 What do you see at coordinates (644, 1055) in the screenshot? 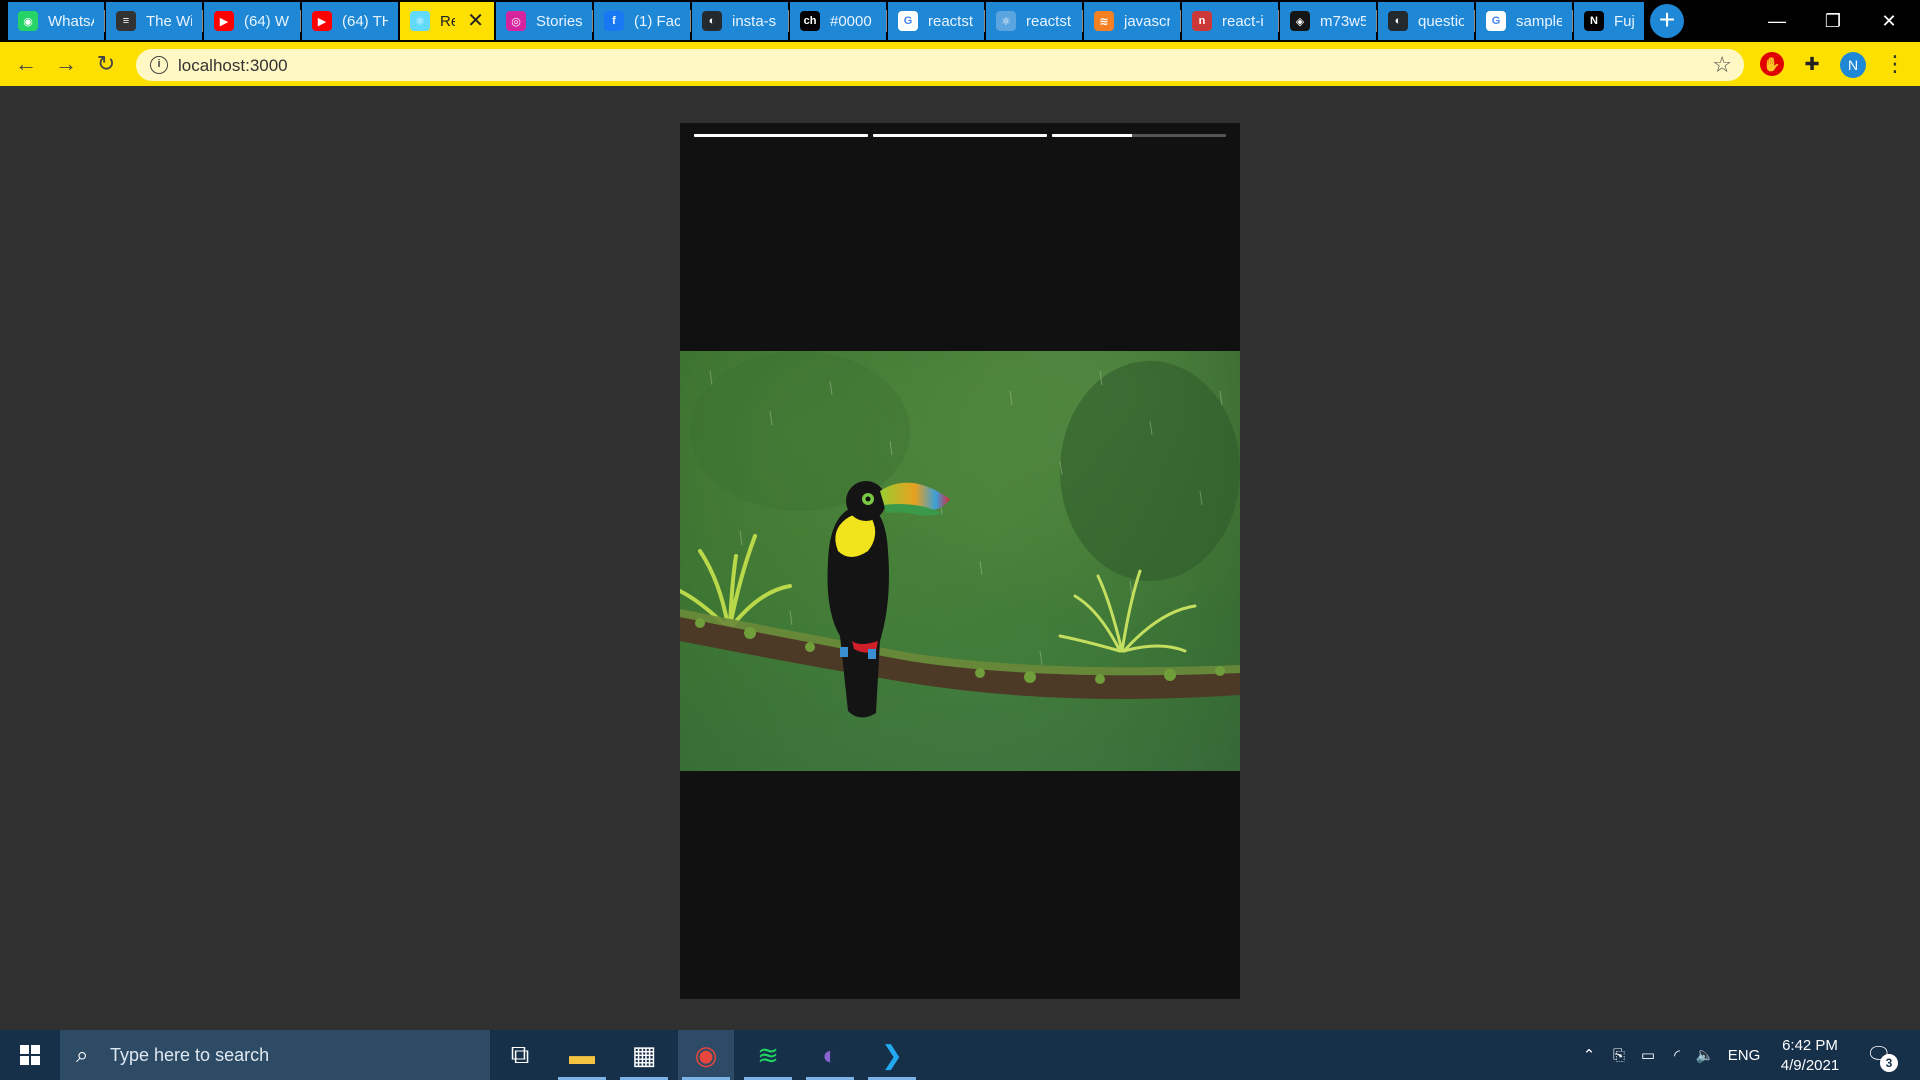
I see `taskbar-app-microsoft-store: ▦` at bounding box center [644, 1055].